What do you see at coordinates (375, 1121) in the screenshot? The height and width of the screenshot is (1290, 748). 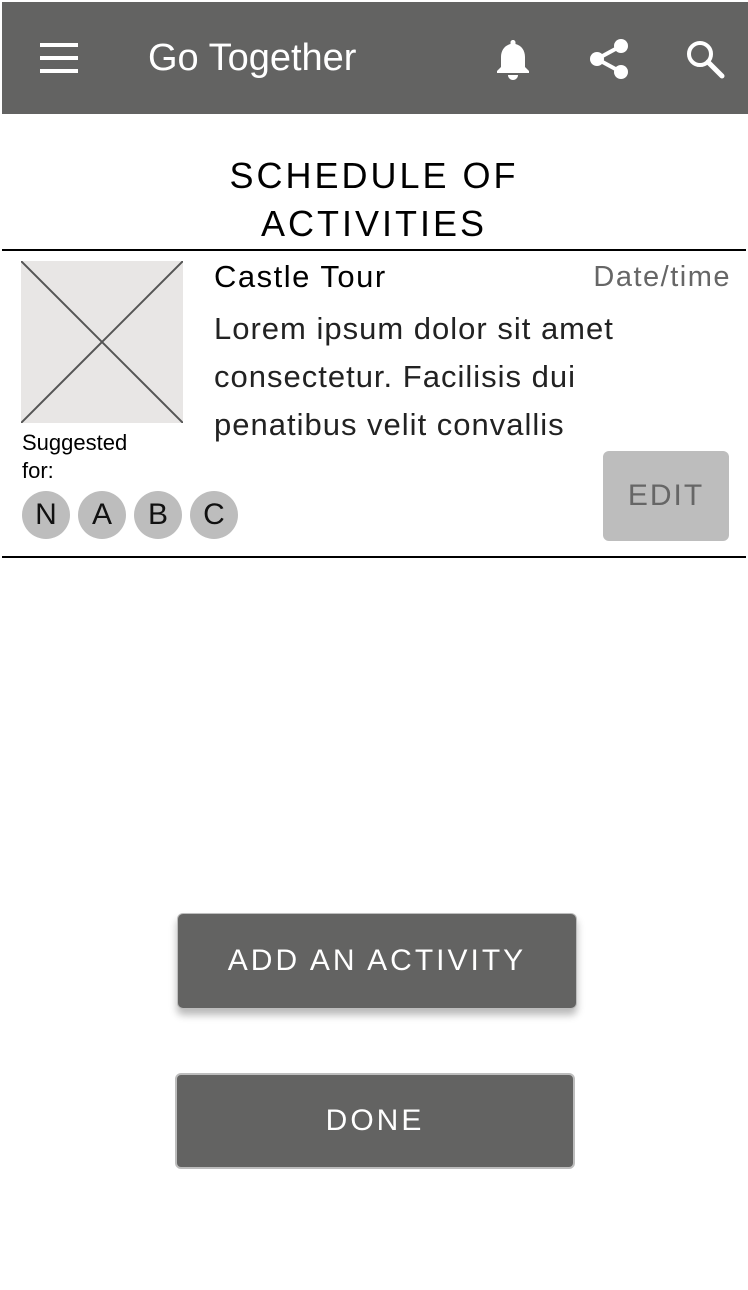 I see `done-button: DONE` at bounding box center [375, 1121].